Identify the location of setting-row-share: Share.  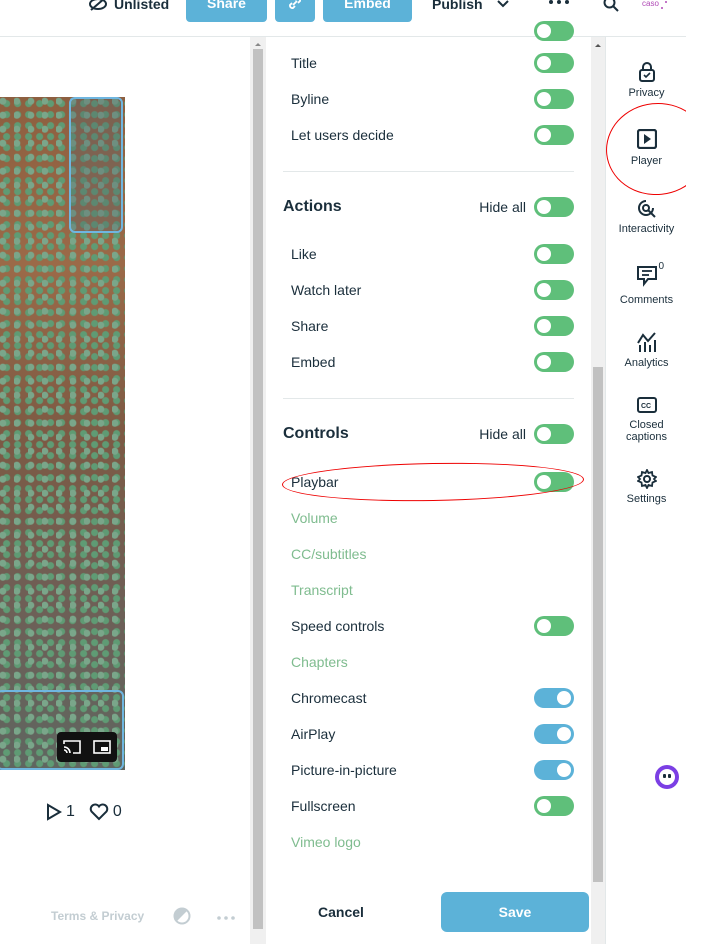
(432, 326).